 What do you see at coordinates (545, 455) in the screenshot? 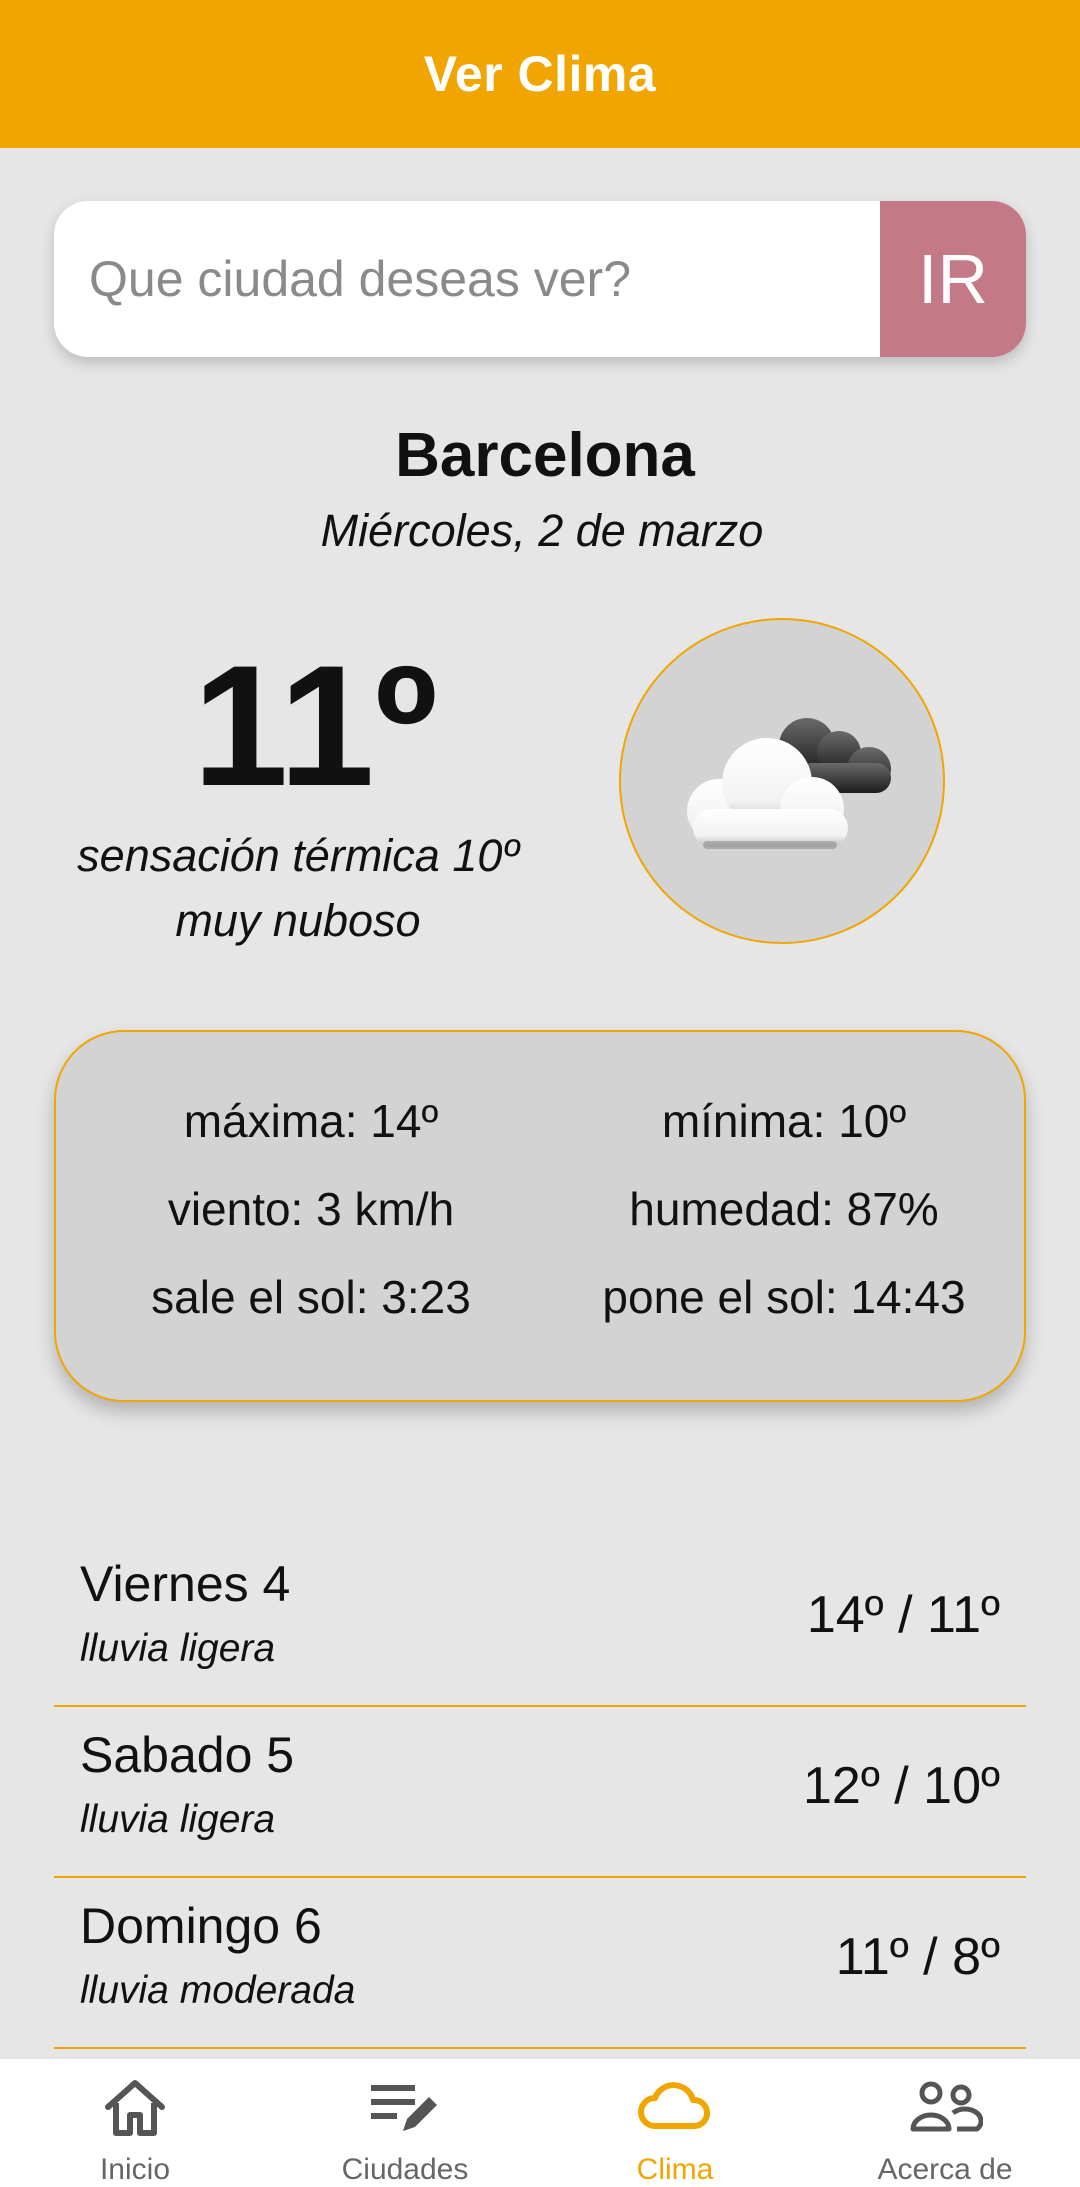
I see `city-name: Barcelona` at bounding box center [545, 455].